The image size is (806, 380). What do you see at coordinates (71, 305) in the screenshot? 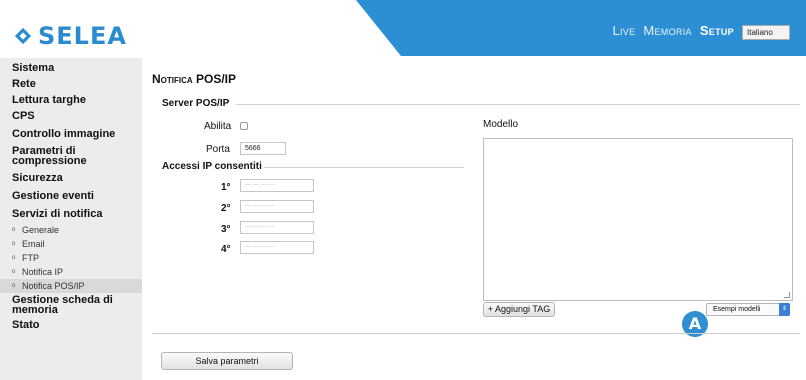
I see `sidebar-item-gestione-scheda: Gestione scheda di memoria` at bounding box center [71, 305].